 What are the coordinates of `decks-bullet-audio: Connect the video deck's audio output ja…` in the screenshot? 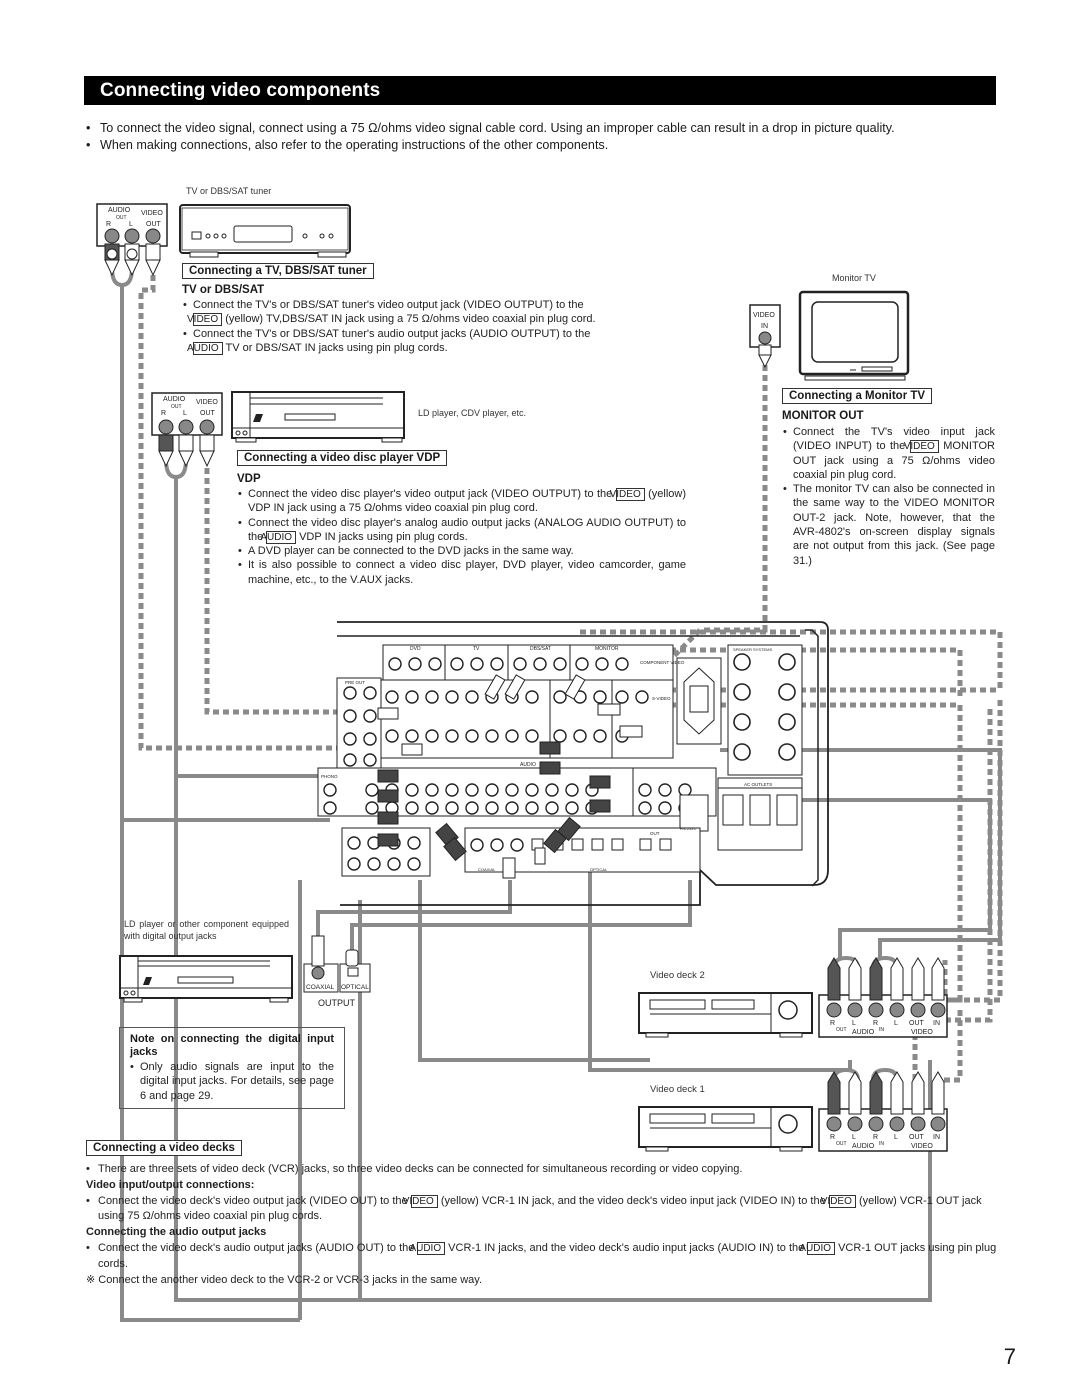 It's located at (546, 1257).